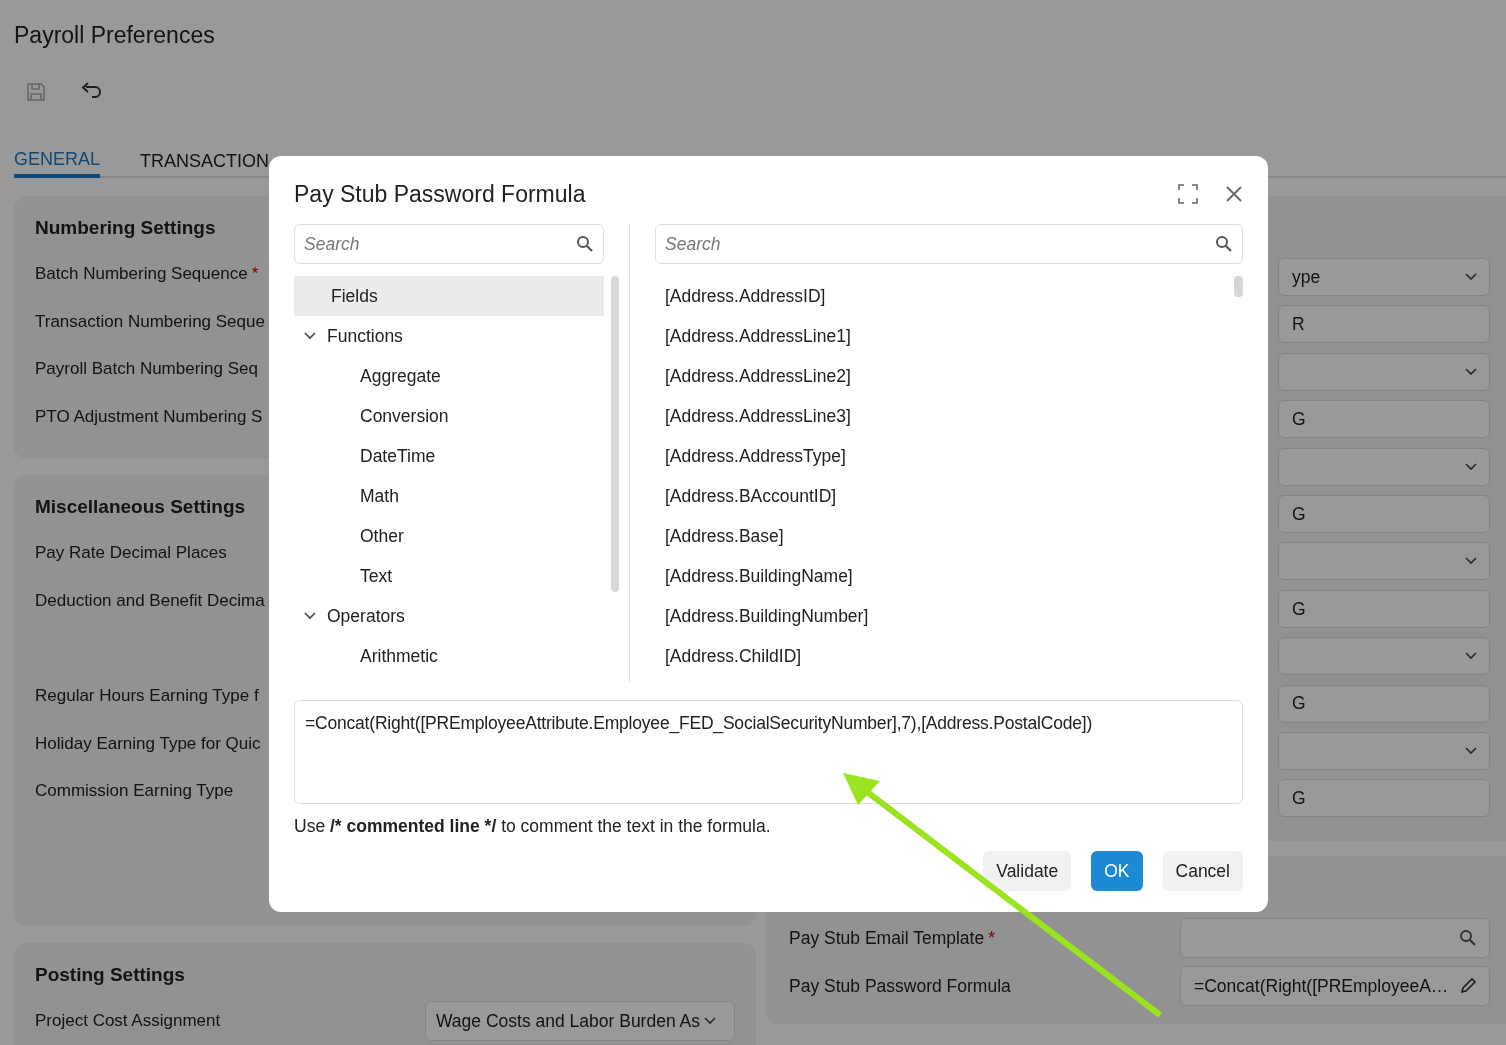  Describe the element at coordinates (1202, 871) in the screenshot. I see `cancel-button: Cancel` at that location.